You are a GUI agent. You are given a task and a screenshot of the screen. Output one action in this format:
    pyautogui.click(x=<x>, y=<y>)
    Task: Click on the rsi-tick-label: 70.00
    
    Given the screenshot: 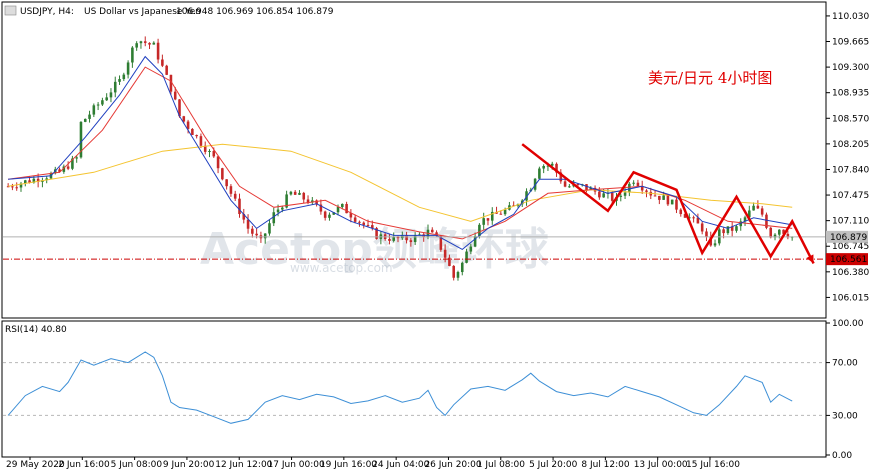 What is the action you would take?
    pyautogui.click(x=845, y=364)
    